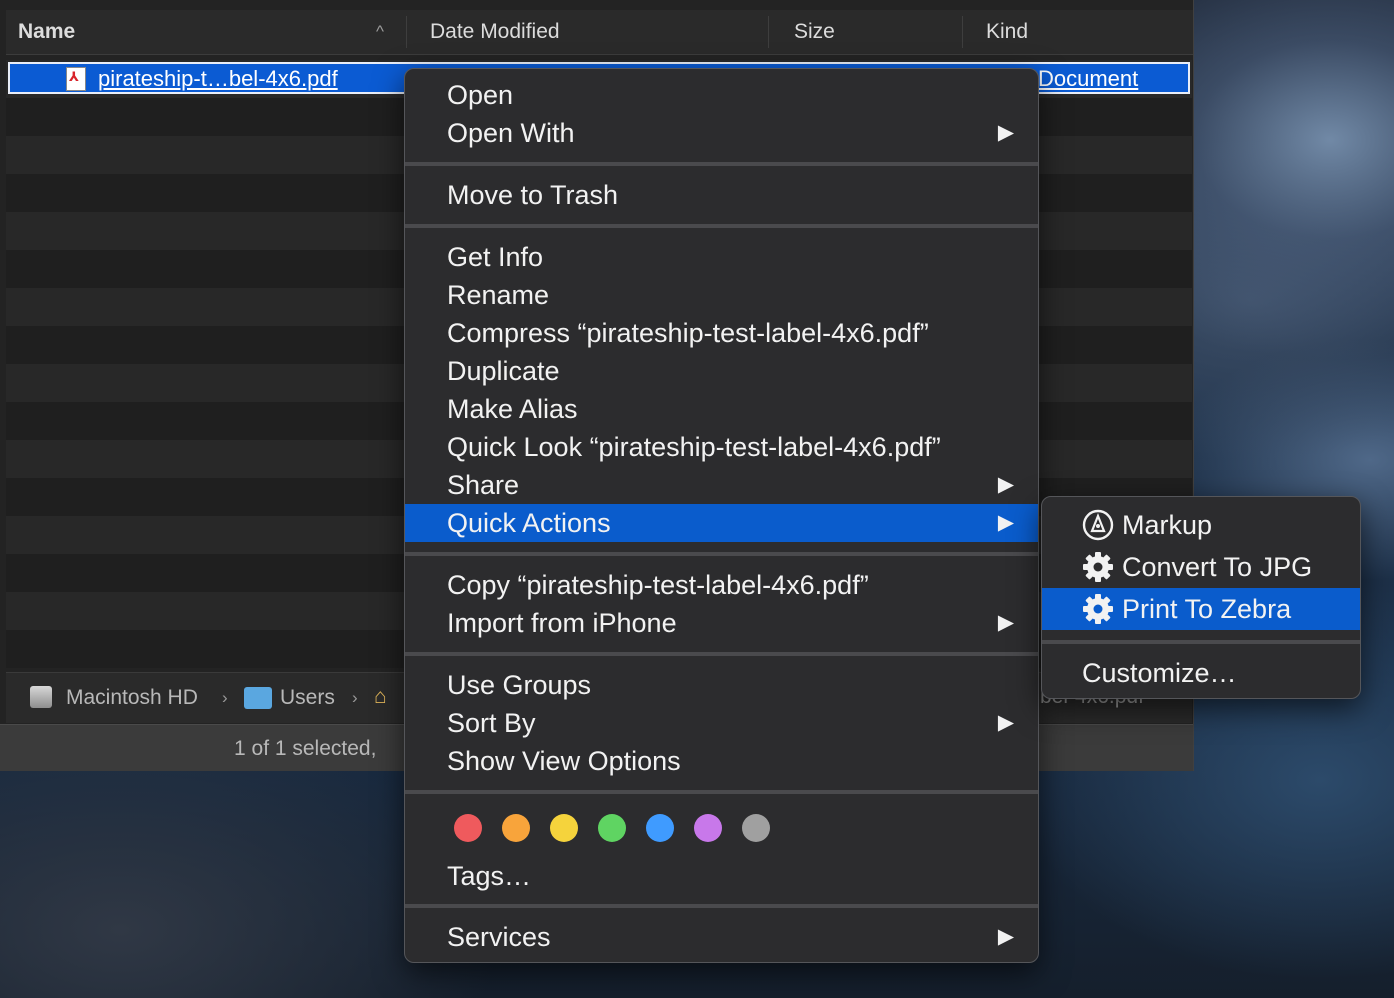  What do you see at coordinates (380, 31) in the screenshot?
I see `sort-ascending-icon: ^` at bounding box center [380, 31].